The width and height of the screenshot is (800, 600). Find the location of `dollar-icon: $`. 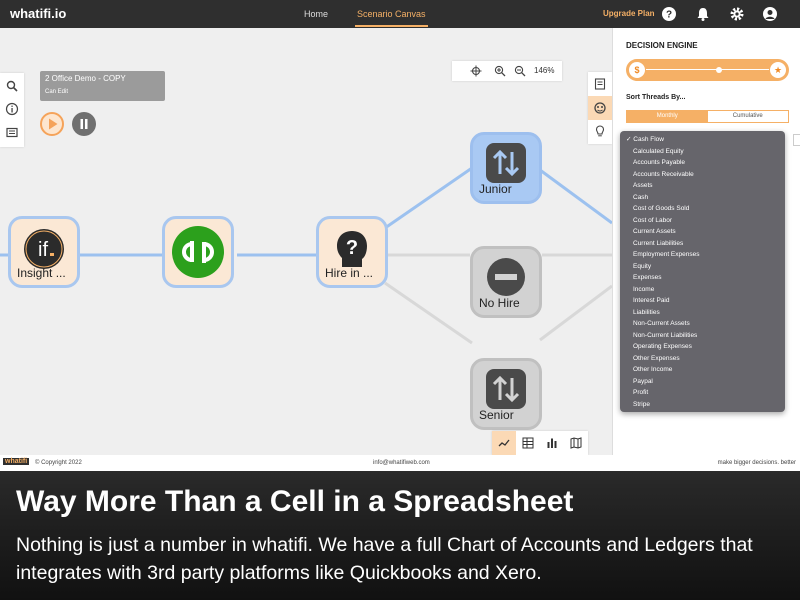

dollar-icon: $ is located at coordinates (637, 70).